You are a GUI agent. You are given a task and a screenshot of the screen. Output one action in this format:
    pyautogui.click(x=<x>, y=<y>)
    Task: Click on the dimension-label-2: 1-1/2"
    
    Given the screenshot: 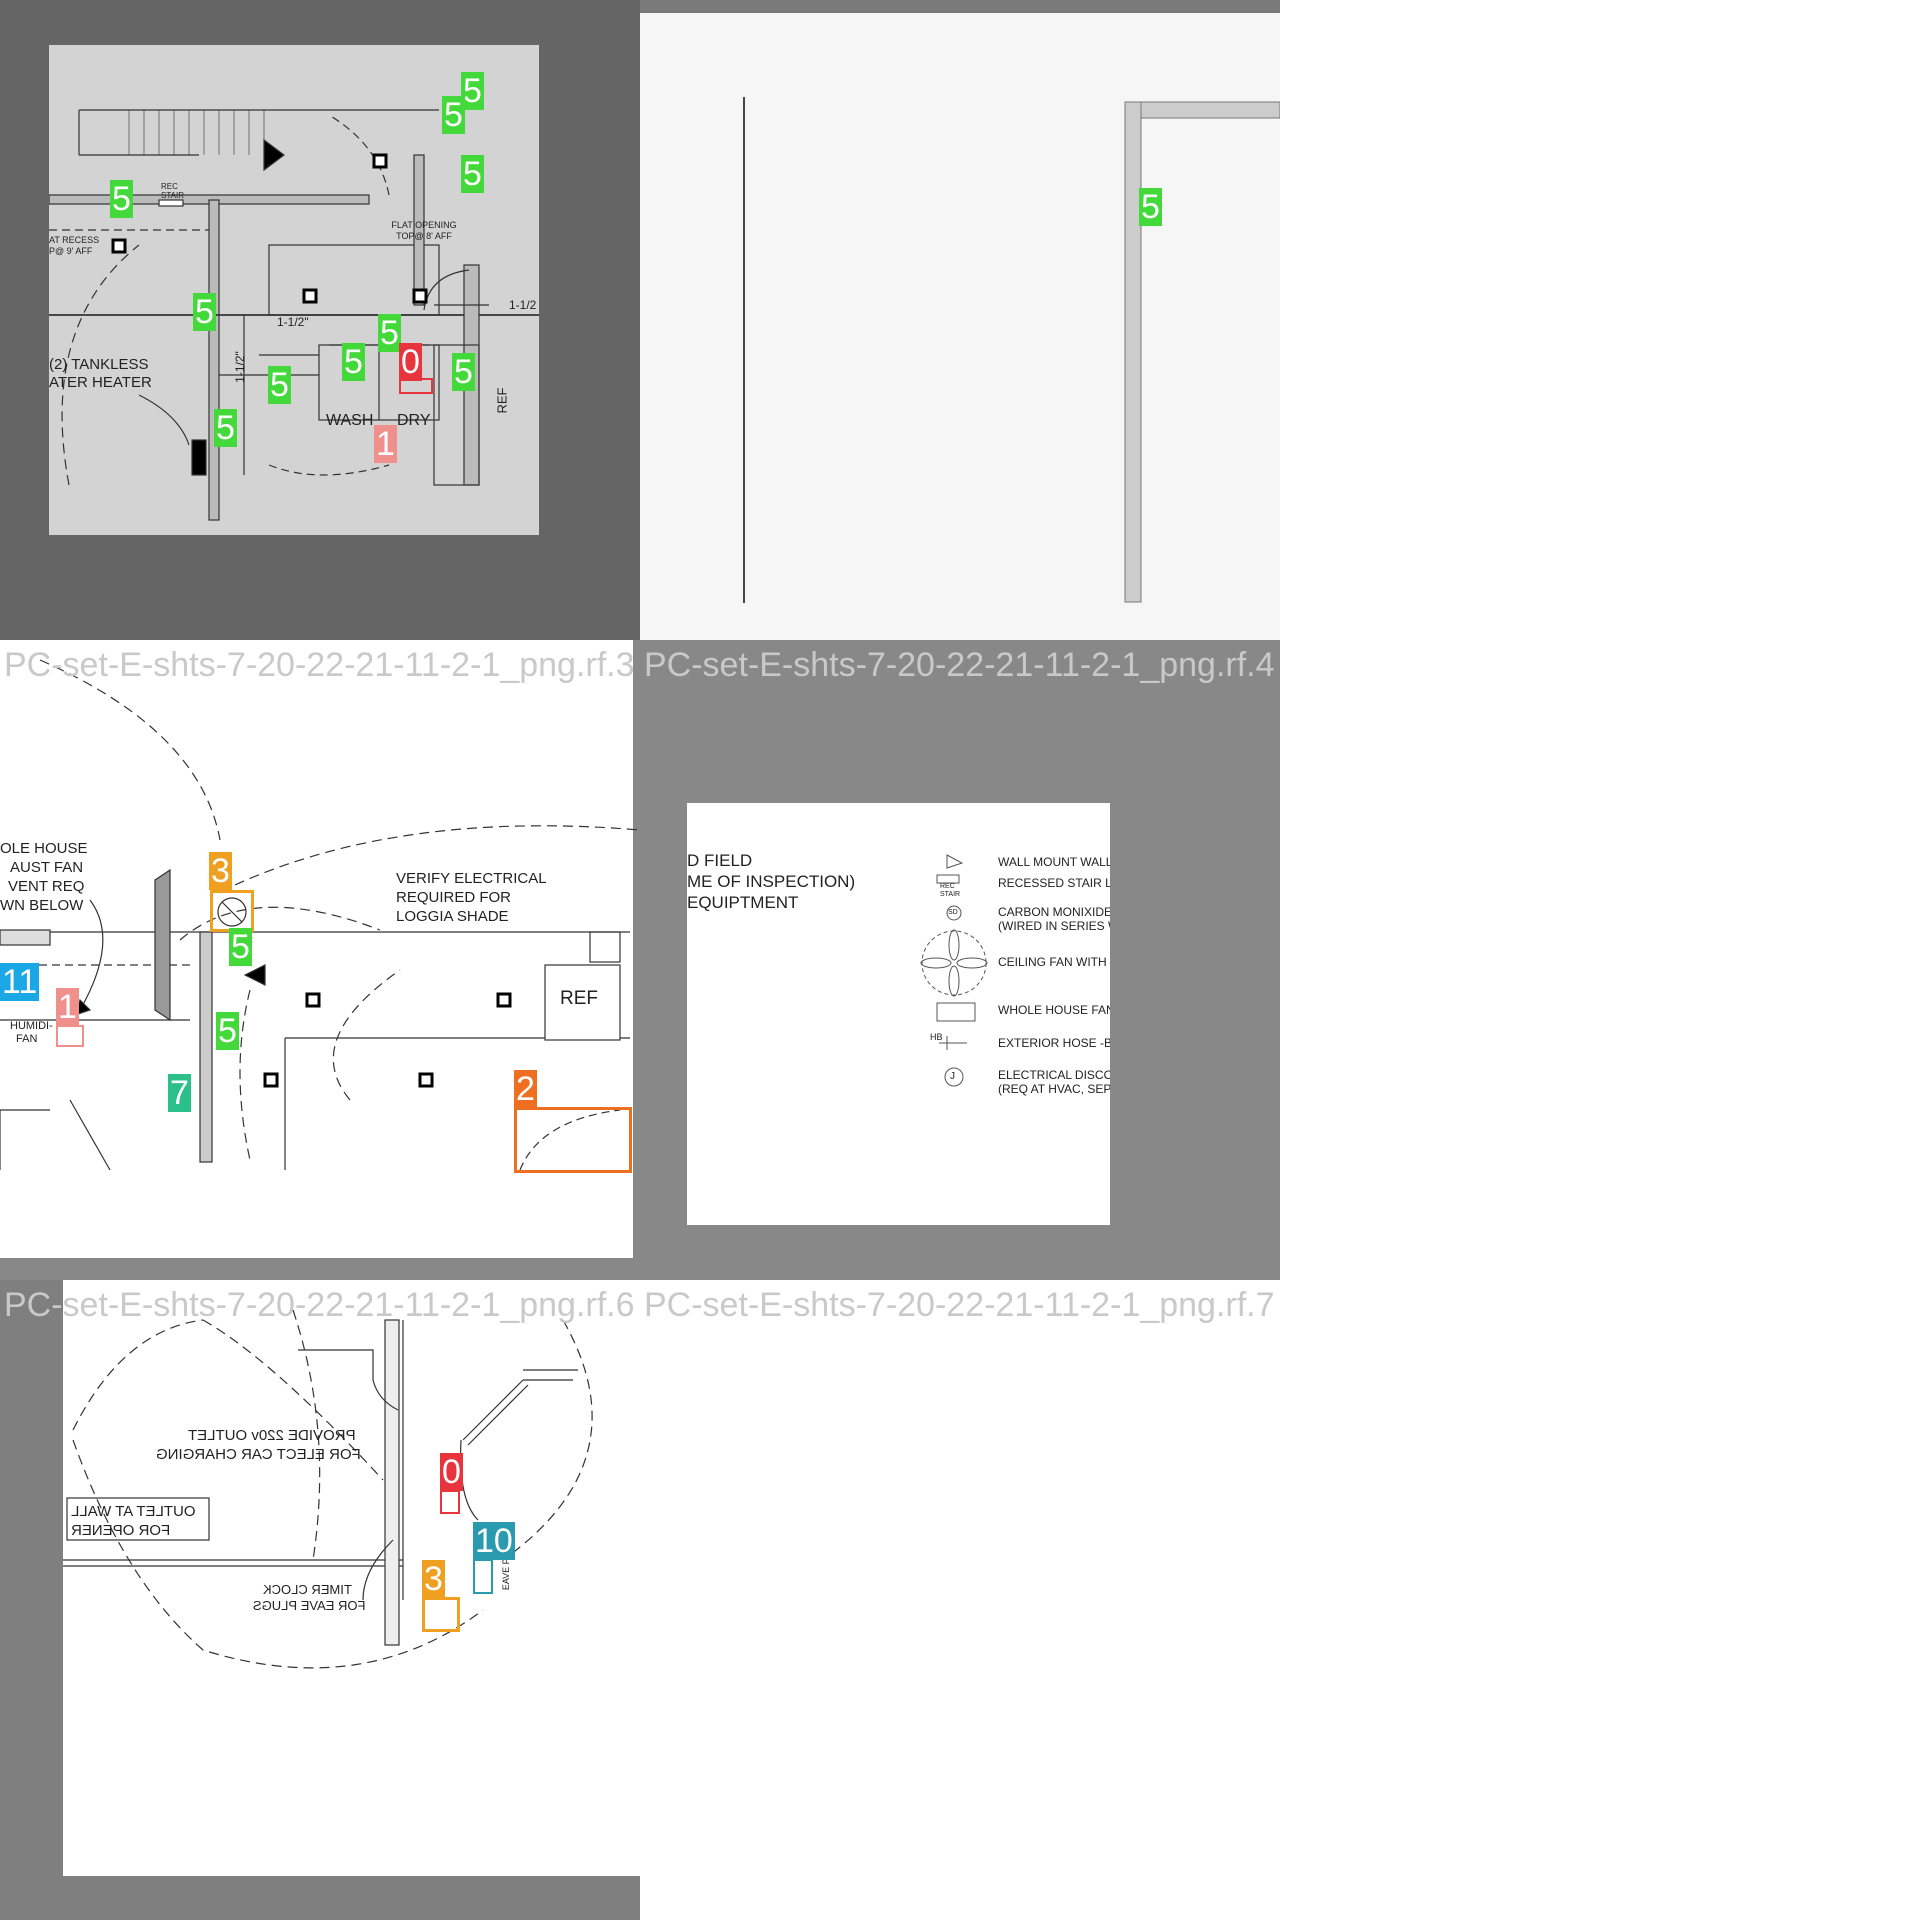 What is the action you would take?
    pyautogui.click(x=239, y=367)
    